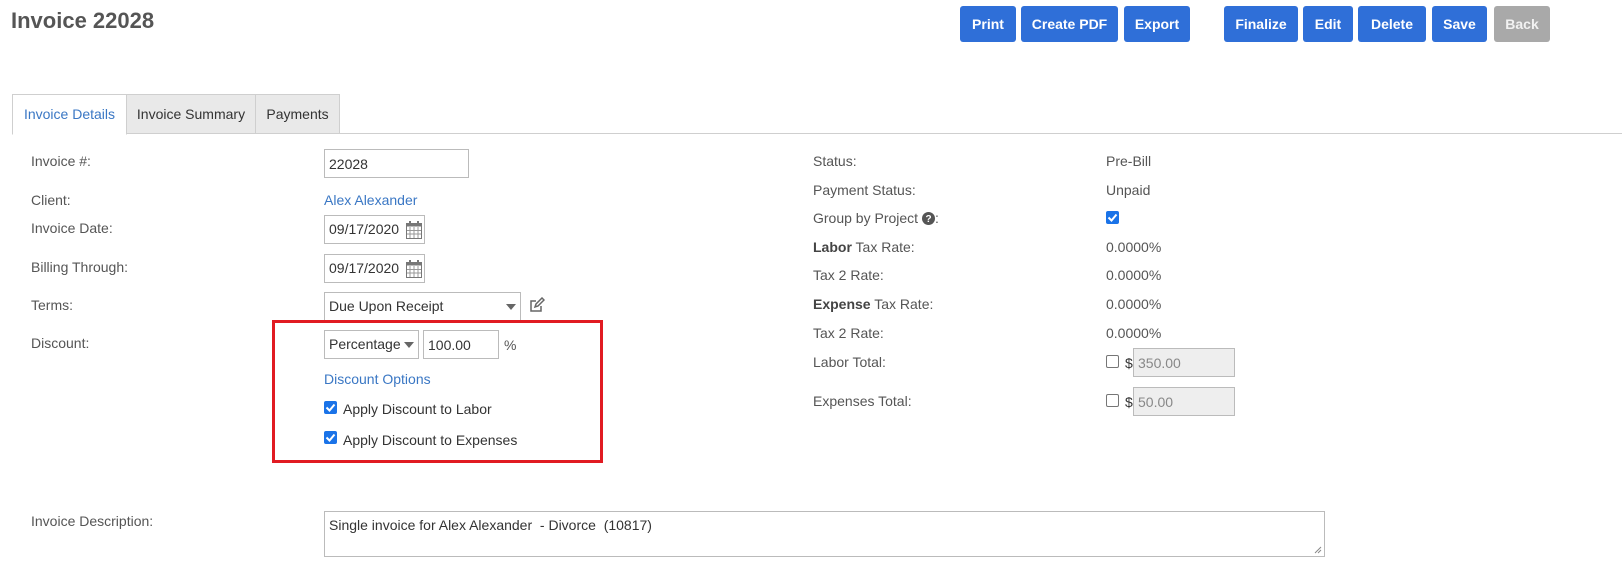 Image resolution: width=1622 pixels, height=585 pixels. Describe the element at coordinates (1318, 550) in the screenshot. I see `resize-handle-icon` at that location.